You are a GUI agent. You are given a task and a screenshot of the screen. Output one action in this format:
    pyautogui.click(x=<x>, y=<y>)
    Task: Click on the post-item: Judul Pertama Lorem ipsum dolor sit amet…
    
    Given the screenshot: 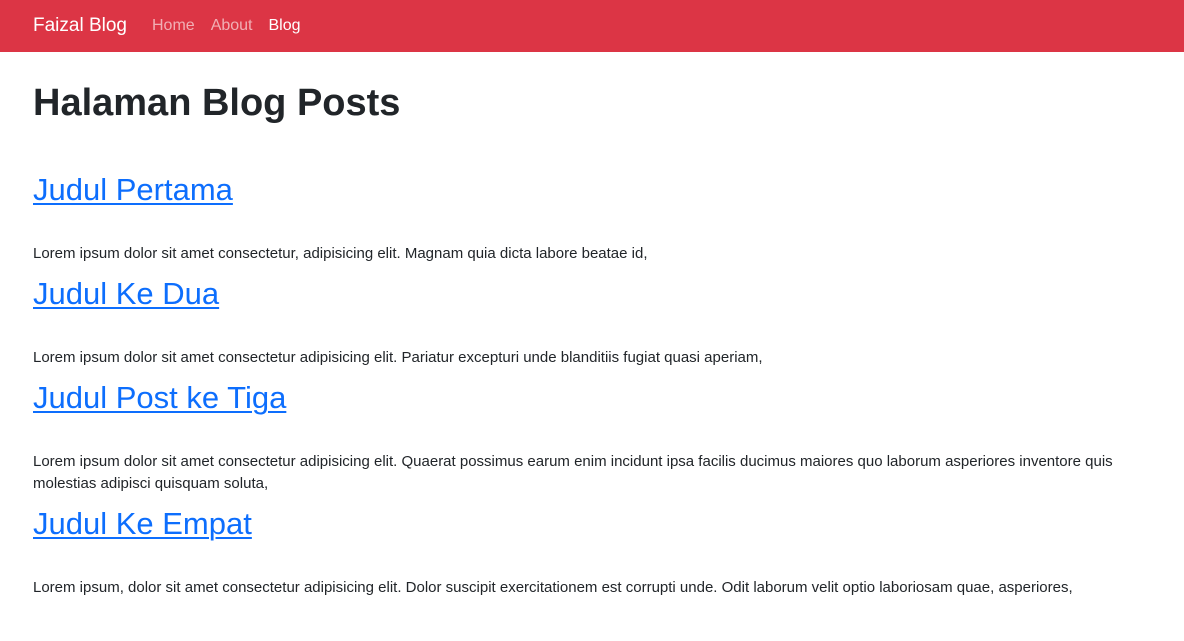 What is the action you would take?
    pyautogui.click(x=592, y=218)
    